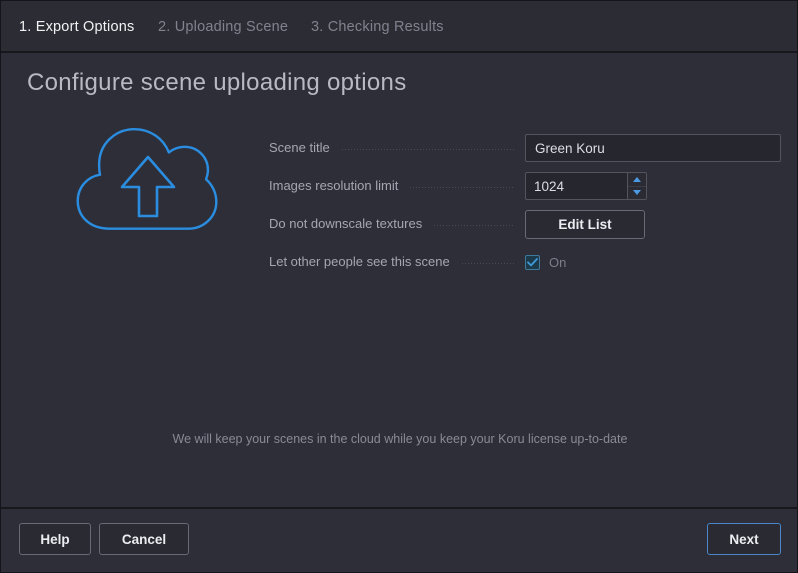 The image size is (798, 573). What do you see at coordinates (299, 147) in the screenshot?
I see `label-scene-title: Scene title` at bounding box center [299, 147].